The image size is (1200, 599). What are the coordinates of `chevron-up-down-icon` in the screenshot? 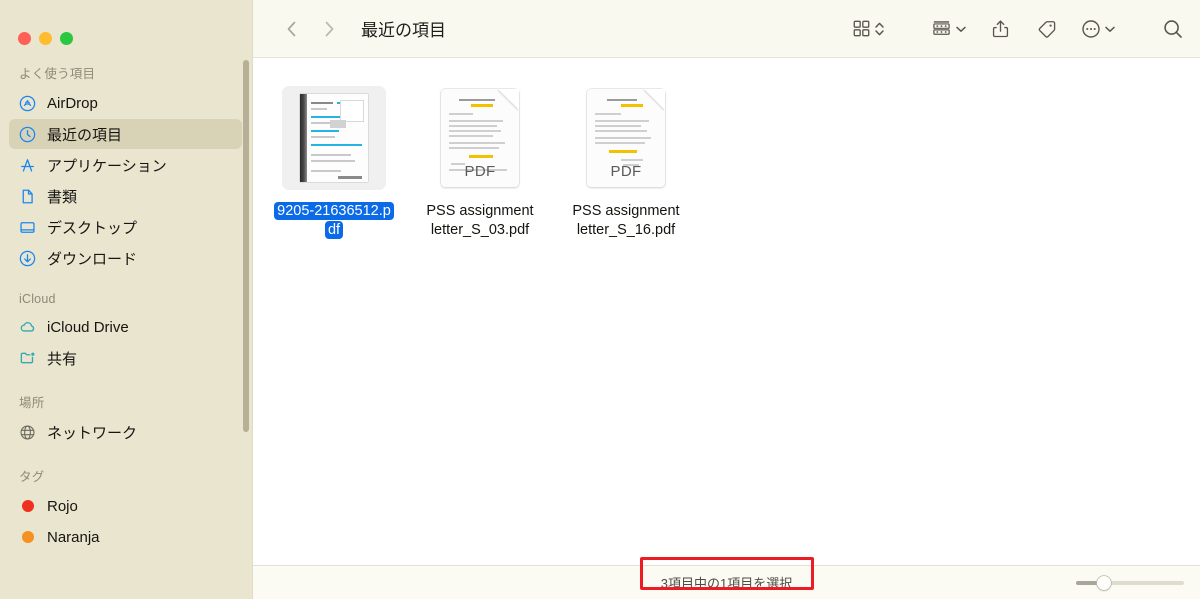 It's located at (879, 29).